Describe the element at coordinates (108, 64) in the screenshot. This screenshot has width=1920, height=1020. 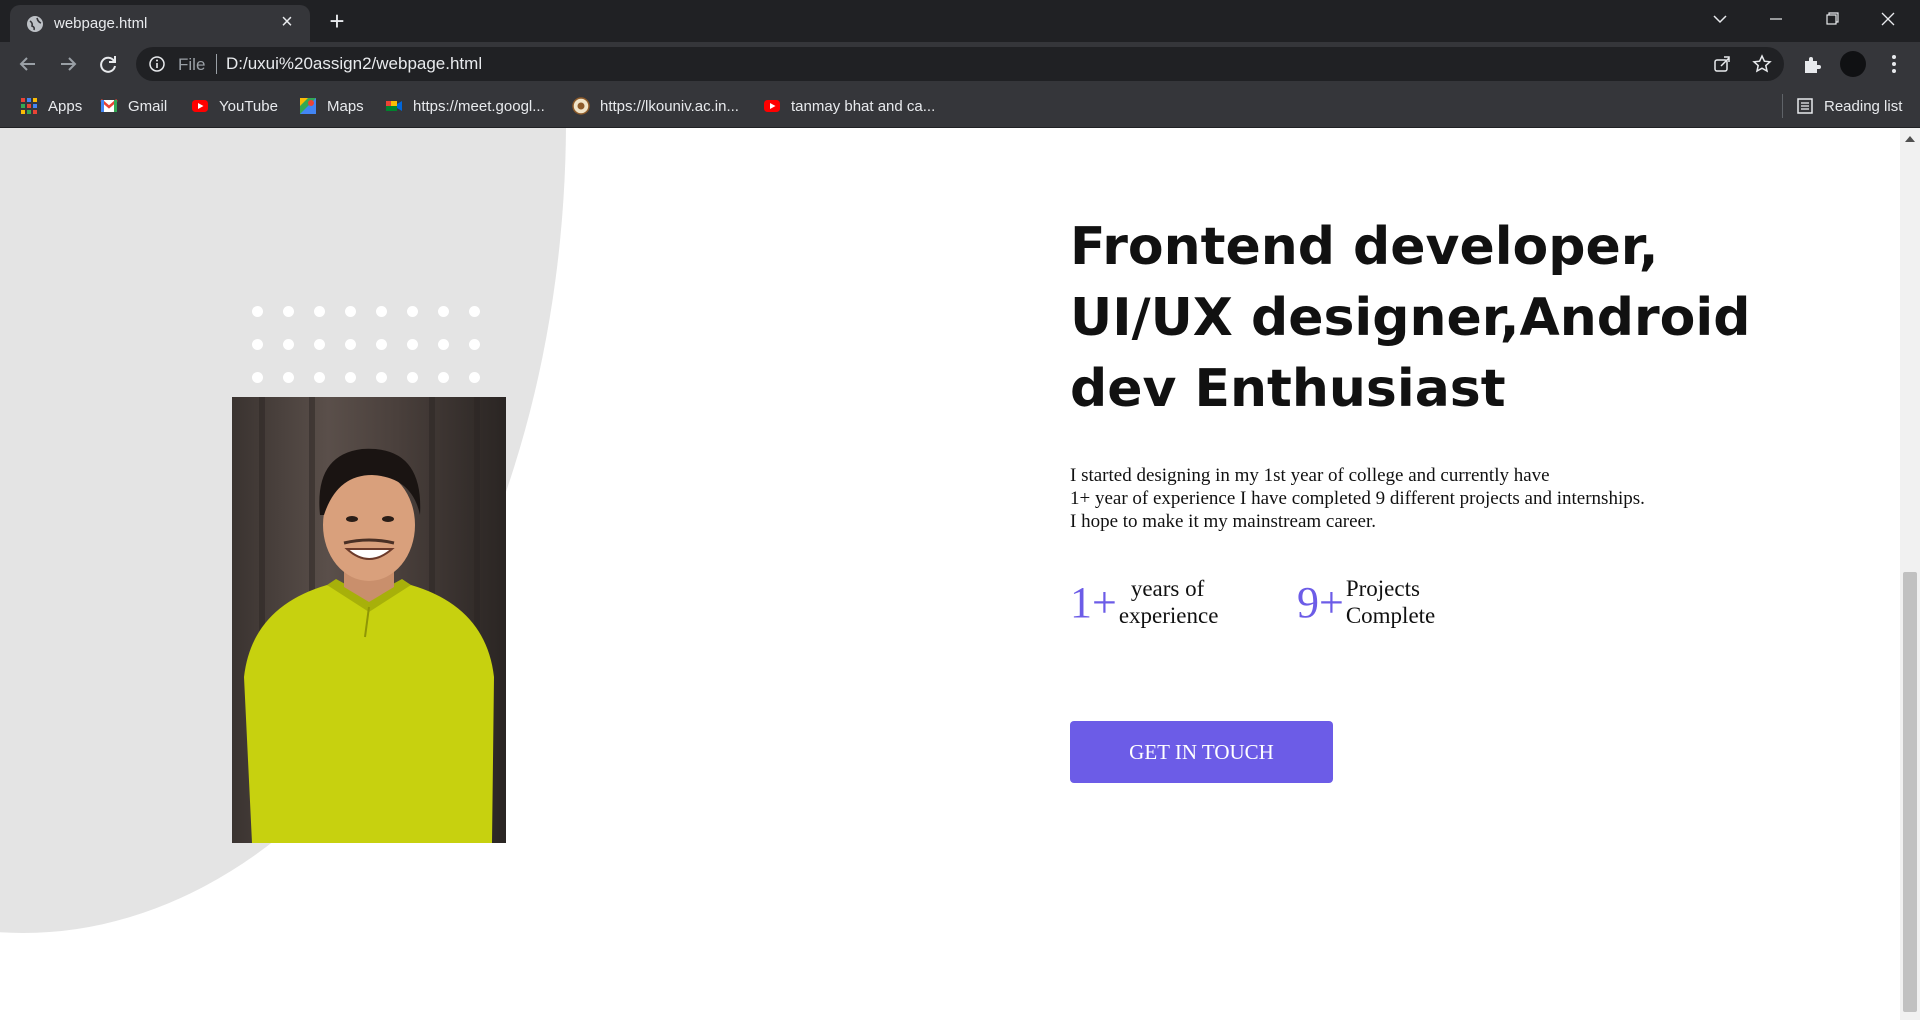
I see `reload-icon` at that location.